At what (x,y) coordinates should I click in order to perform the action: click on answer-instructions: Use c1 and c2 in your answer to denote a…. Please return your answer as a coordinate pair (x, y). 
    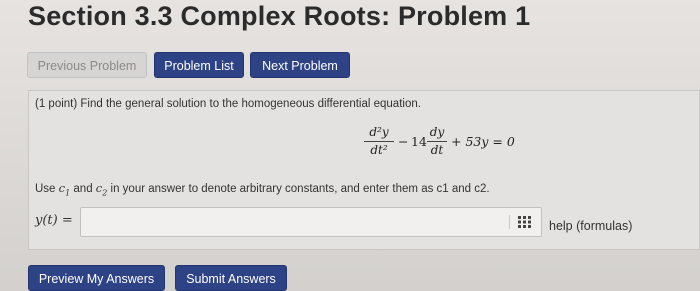
    Looking at the image, I should click on (262, 189).